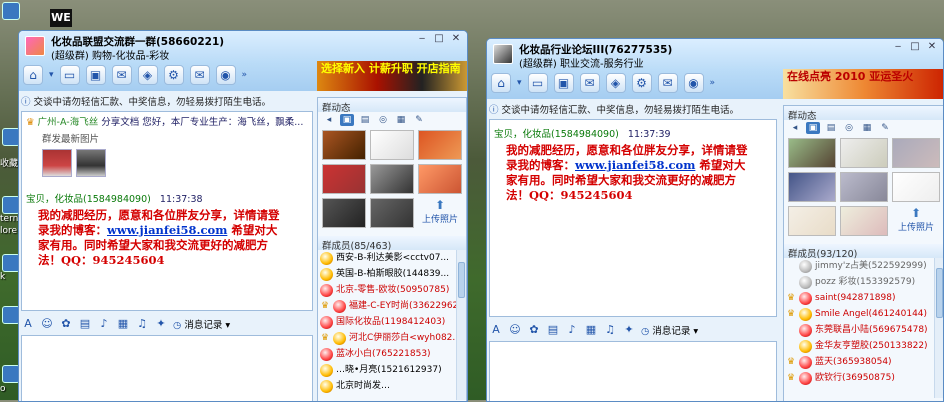 This screenshot has width=944, height=402. What do you see at coordinates (33, 75) in the screenshot?
I see `home-icon: ⌂` at bounding box center [33, 75].